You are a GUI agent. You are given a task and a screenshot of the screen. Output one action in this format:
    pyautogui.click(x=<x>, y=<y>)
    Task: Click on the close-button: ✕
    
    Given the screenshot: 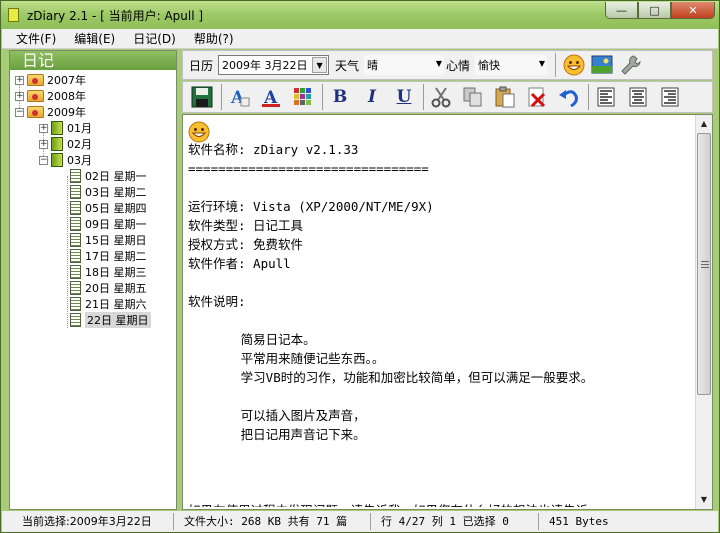 What is the action you would take?
    pyautogui.click(x=693, y=10)
    